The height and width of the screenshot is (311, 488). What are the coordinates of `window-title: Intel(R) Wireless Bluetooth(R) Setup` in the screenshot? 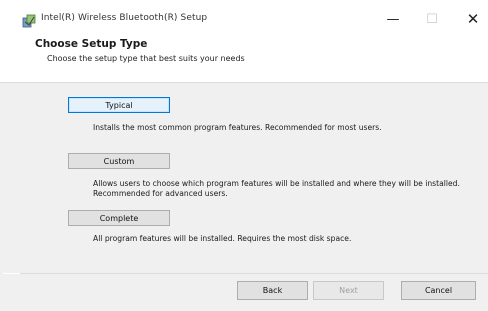 It's located at (124, 18).